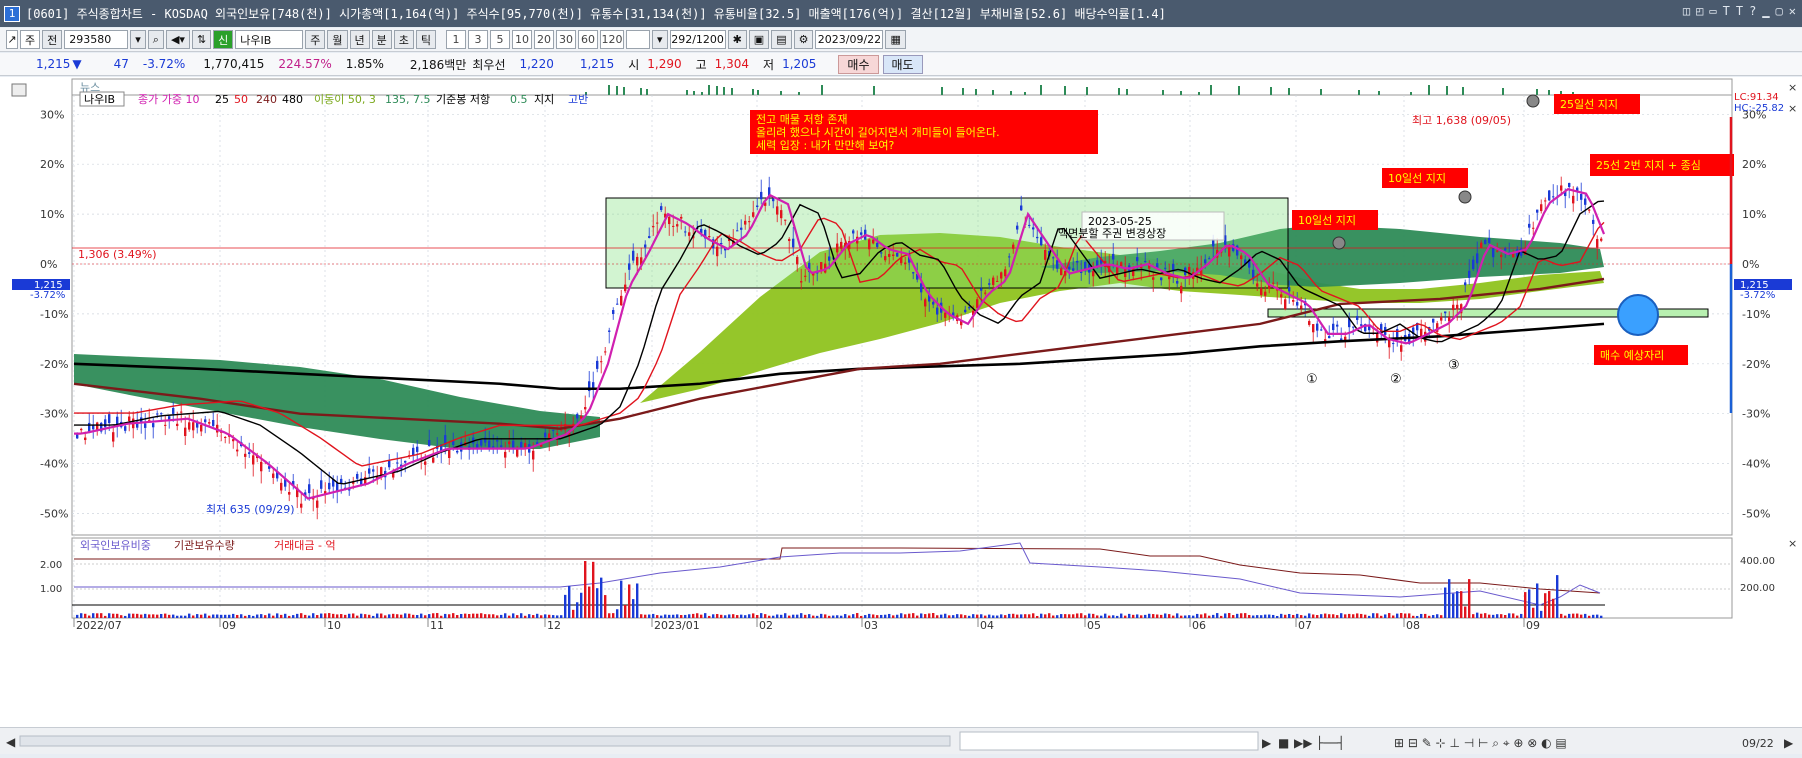 Image resolution: width=1802 pixels, height=758 pixels. I want to click on interval-dropdown-icon: ▾, so click(660, 39).